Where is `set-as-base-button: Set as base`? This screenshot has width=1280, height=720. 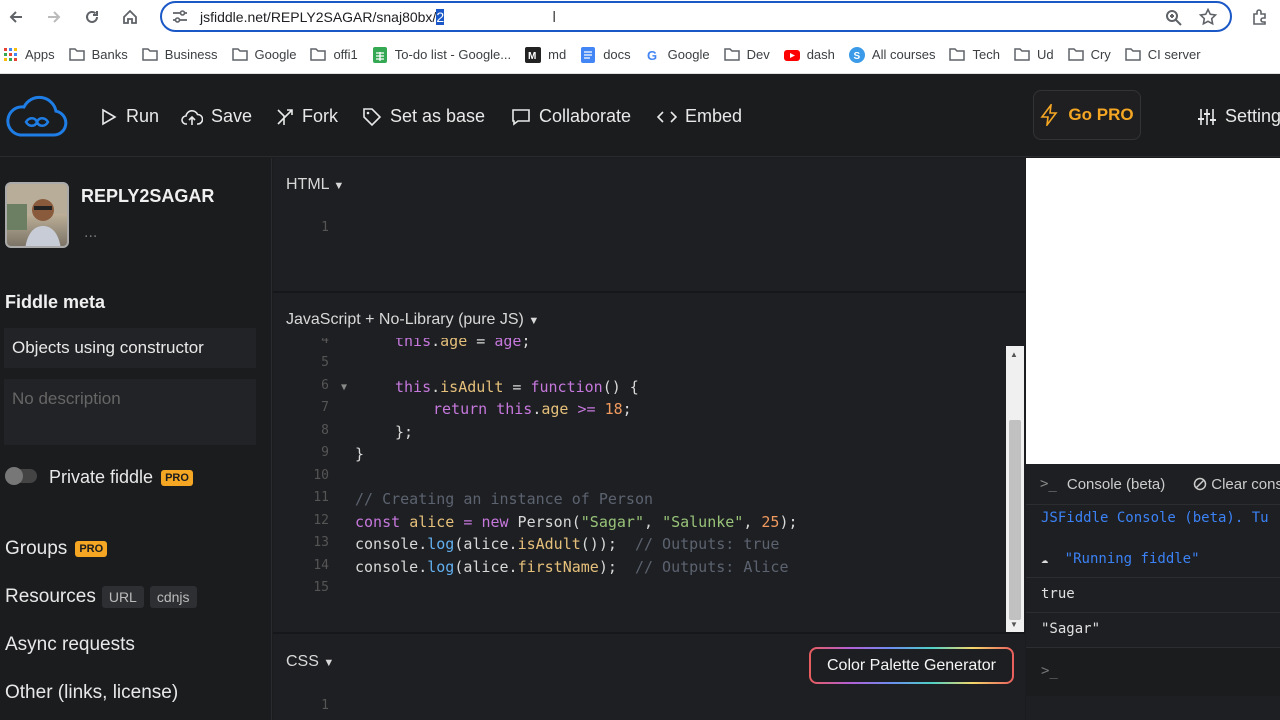
set-as-base-button: Set as base is located at coordinates (423, 116).